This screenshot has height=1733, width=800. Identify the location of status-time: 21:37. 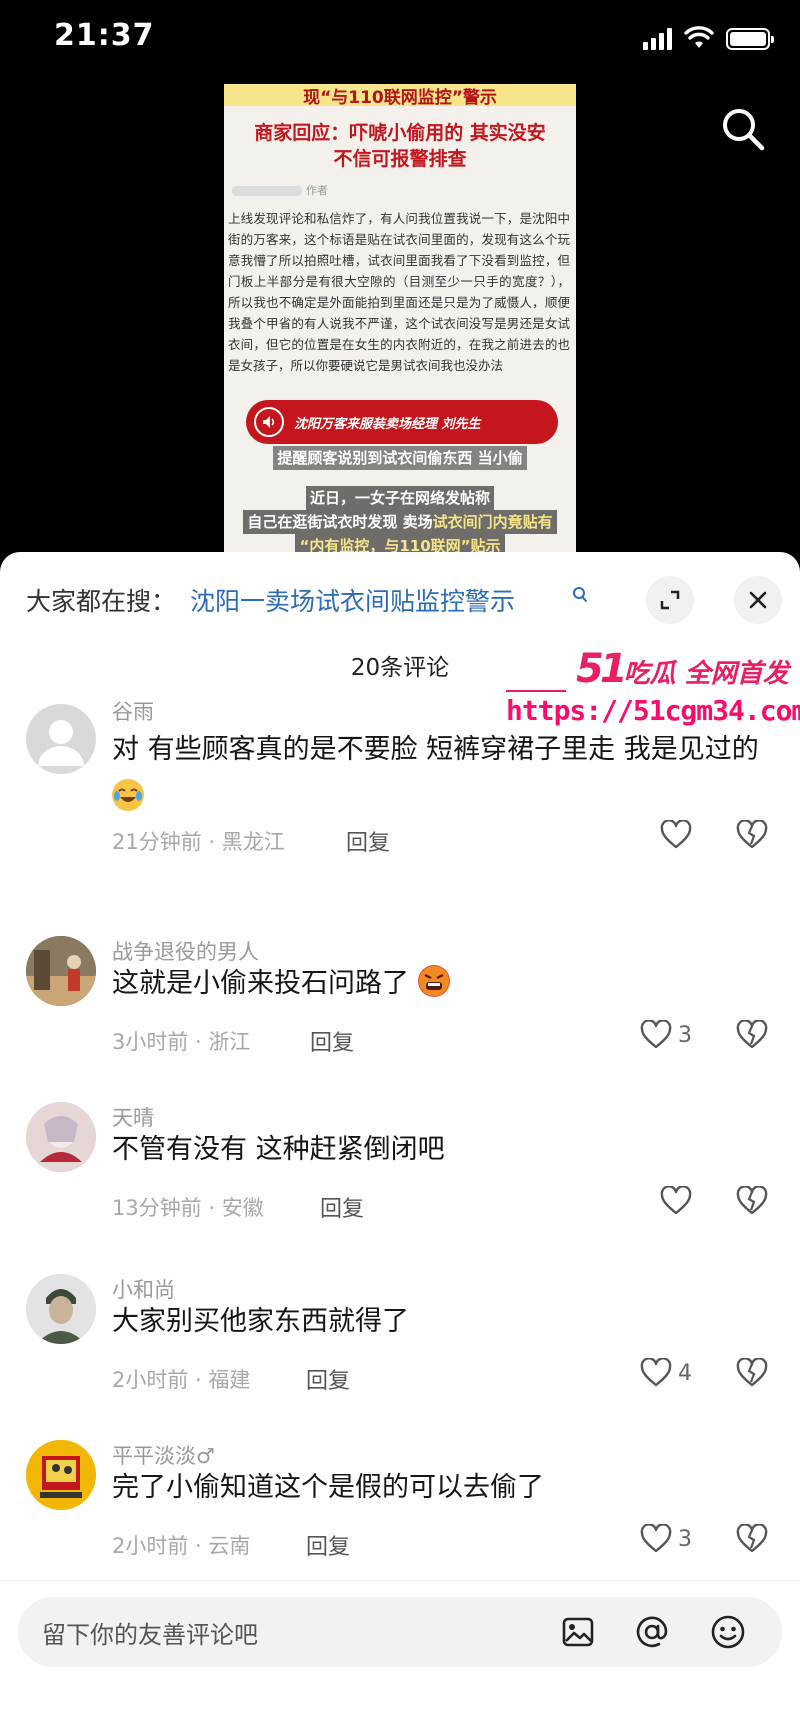
(104, 35).